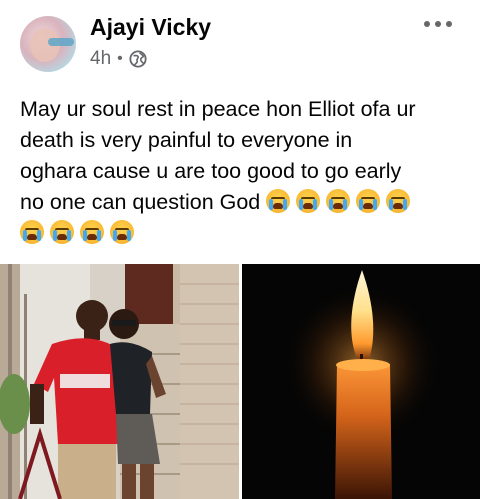 Image resolution: width=480 pixels, height=499 pixels. I want to click on post-time: 4h, so click(100, 59).